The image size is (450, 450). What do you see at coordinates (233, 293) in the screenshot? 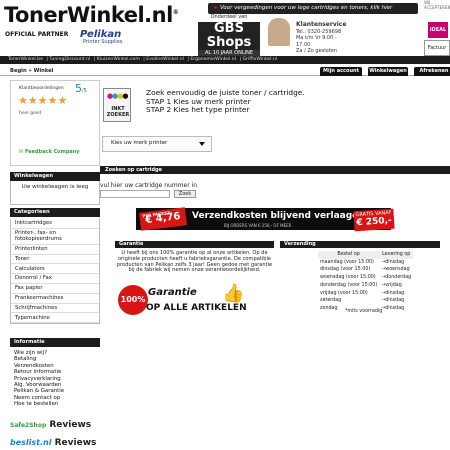
I see `thumbs-up-icon: 👍` at bounding box center [233, 293].